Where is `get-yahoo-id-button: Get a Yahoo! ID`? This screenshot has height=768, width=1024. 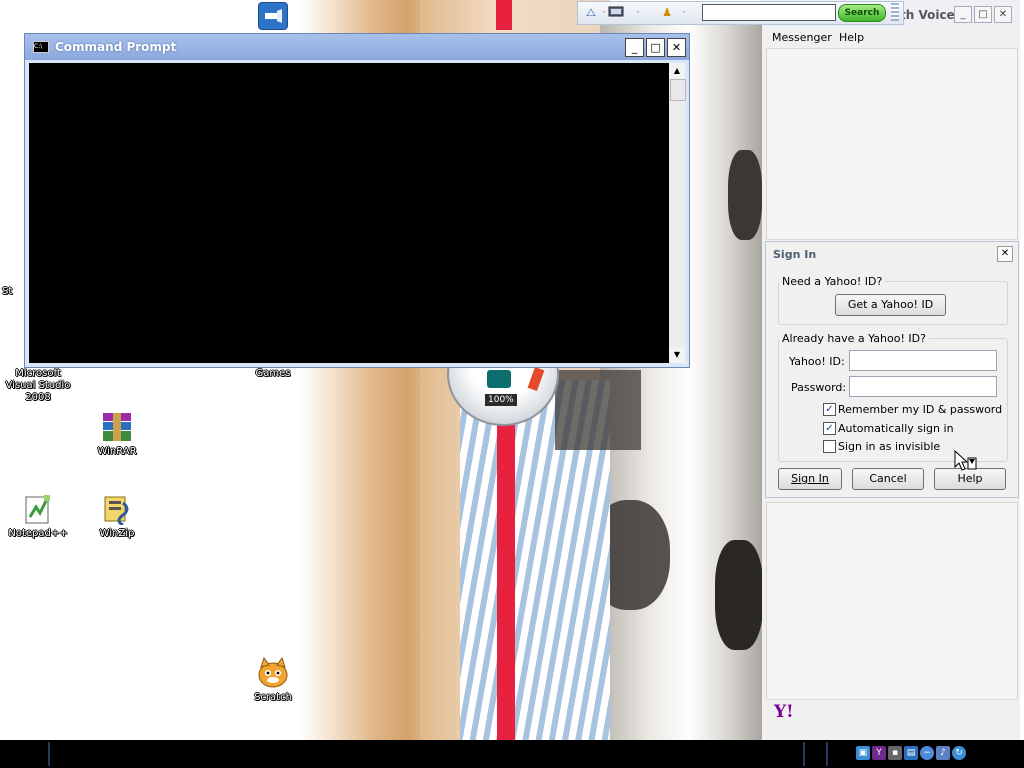 get-yahoo-id-button: Get a Yahoo! ID is located at coordinates (890, 305).